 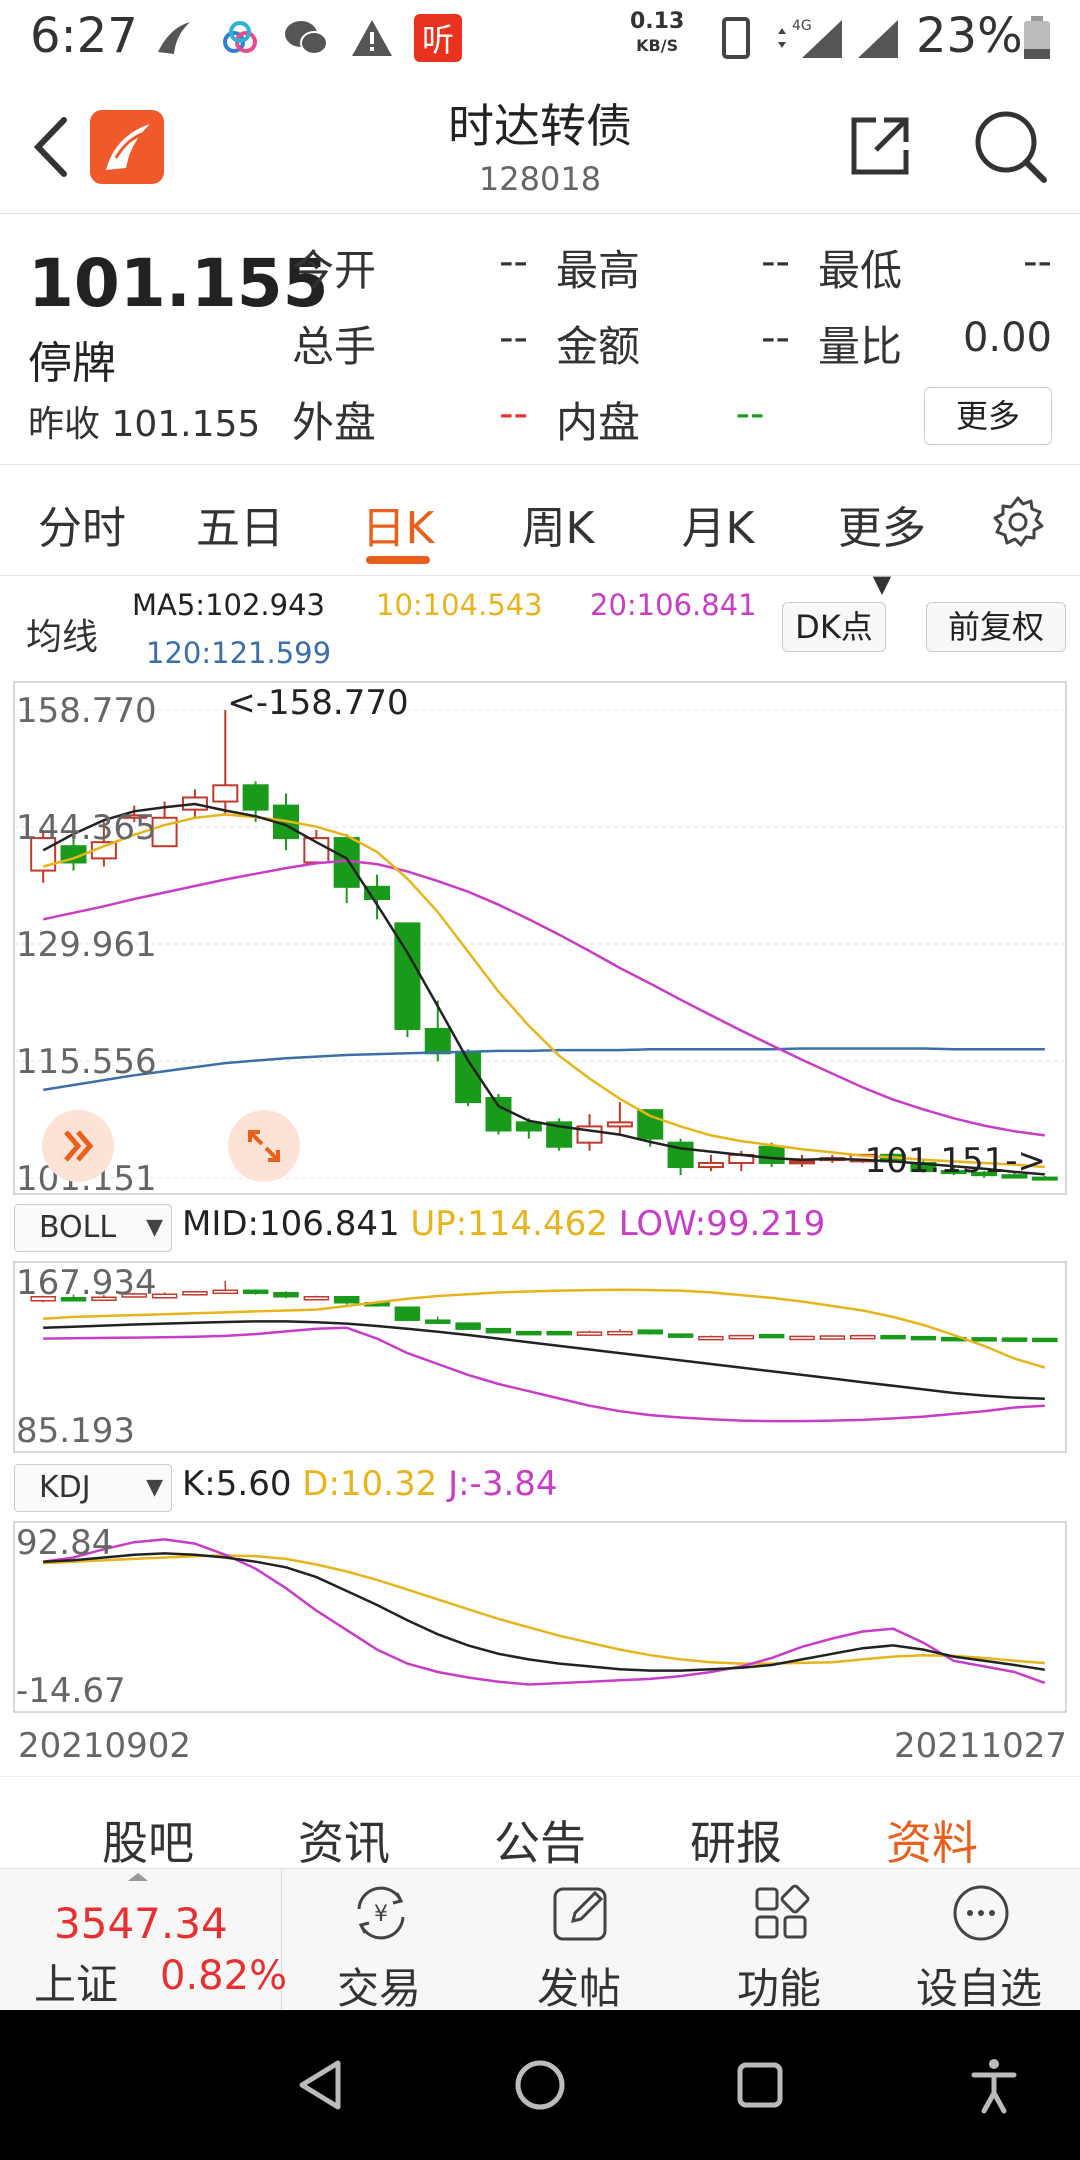 I want to click on y-tick-label: 129.961, so click(x=86, y=945).